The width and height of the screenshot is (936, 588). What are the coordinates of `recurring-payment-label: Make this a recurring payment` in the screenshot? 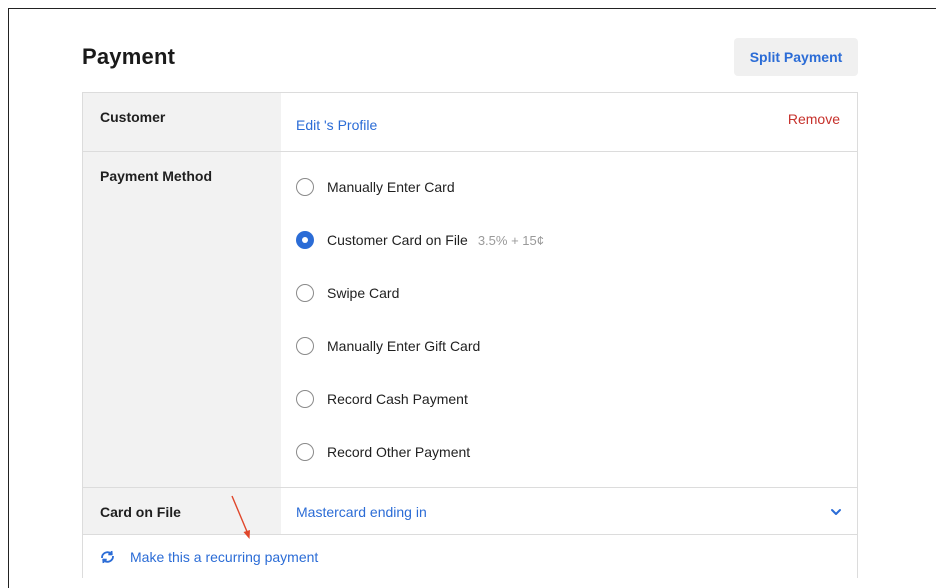 It's located at (224, 557).